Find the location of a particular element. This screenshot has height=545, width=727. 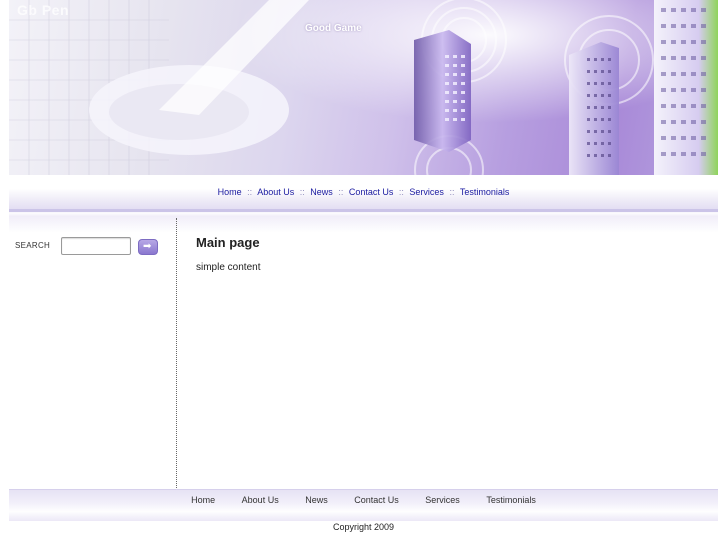

sidebar: SEARCH ➡ is located at coordinates (93, 353).